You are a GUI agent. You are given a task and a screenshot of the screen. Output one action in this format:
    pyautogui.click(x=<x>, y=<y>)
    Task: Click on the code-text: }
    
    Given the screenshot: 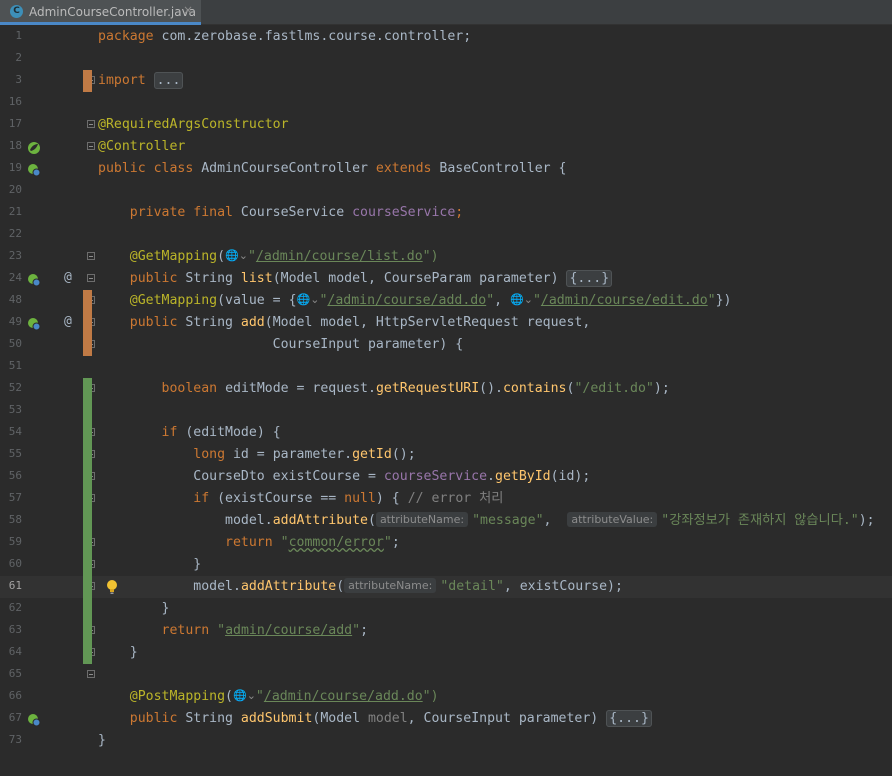 What is the action you would take?
    pyautogui.click(x=118, y=653)
    